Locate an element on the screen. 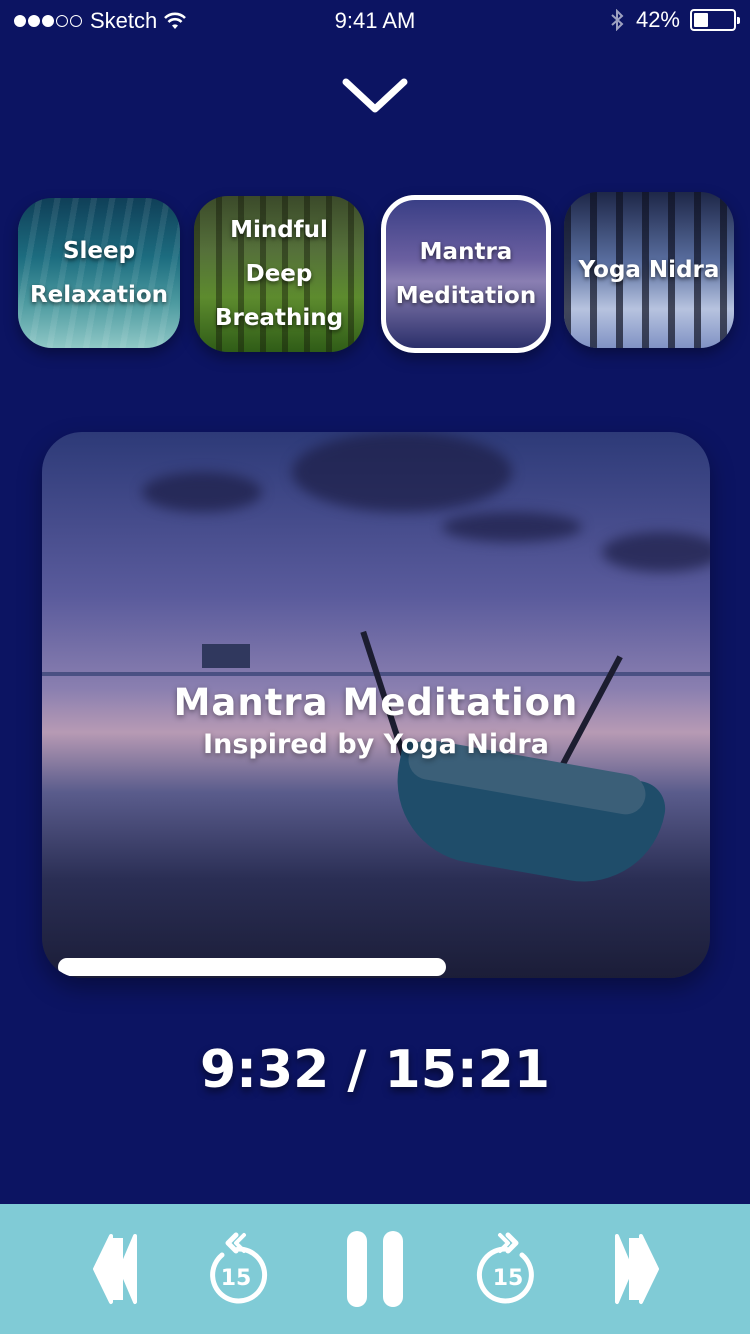  stilt-hut is located at coordinates (226, 656).